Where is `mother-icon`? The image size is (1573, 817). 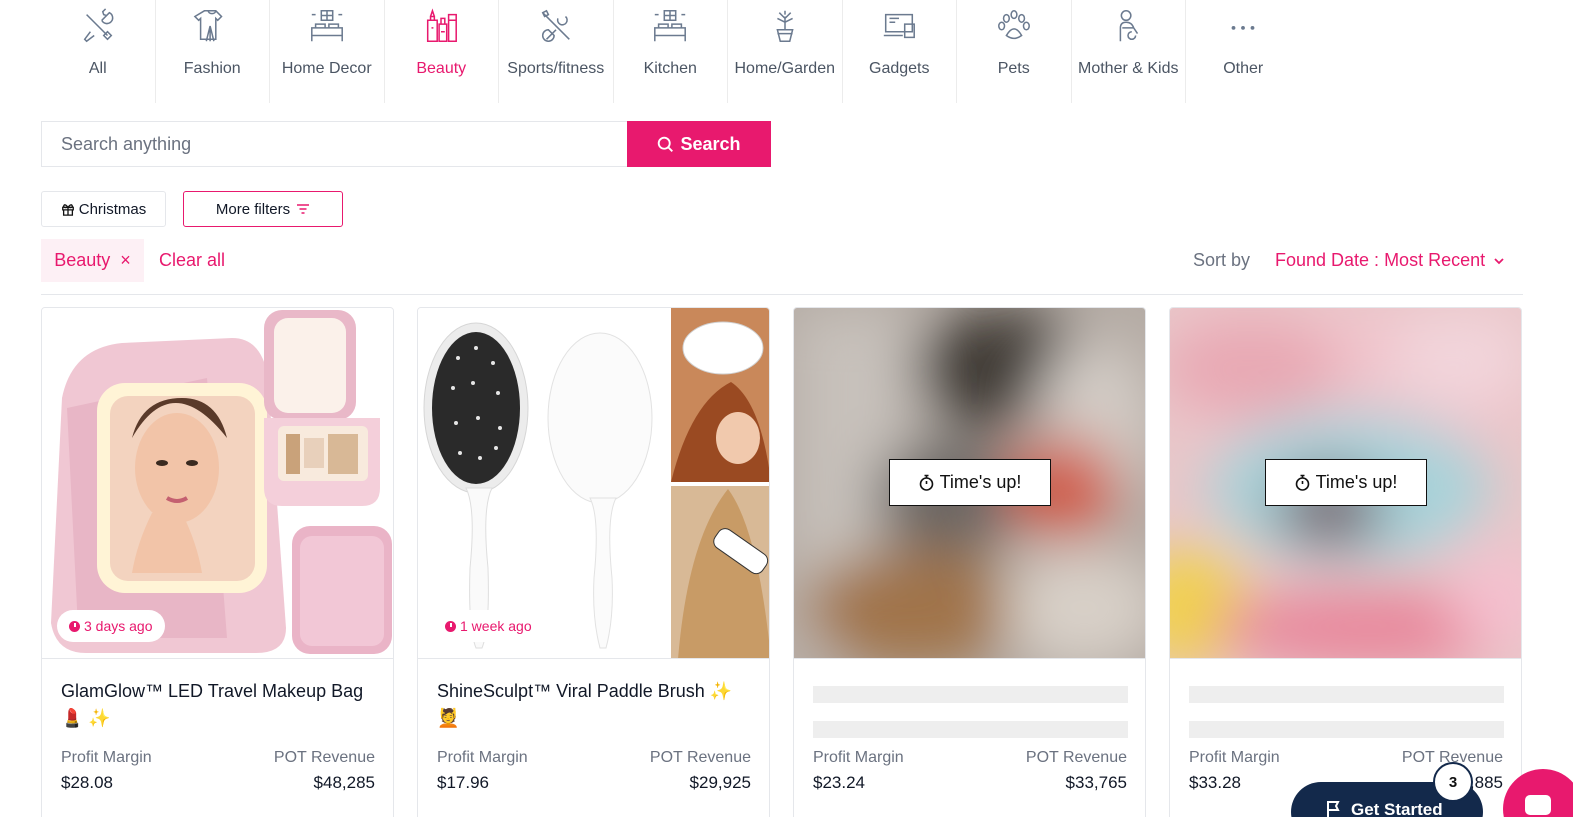 mother-icon is located at coordinates (1128, 26).